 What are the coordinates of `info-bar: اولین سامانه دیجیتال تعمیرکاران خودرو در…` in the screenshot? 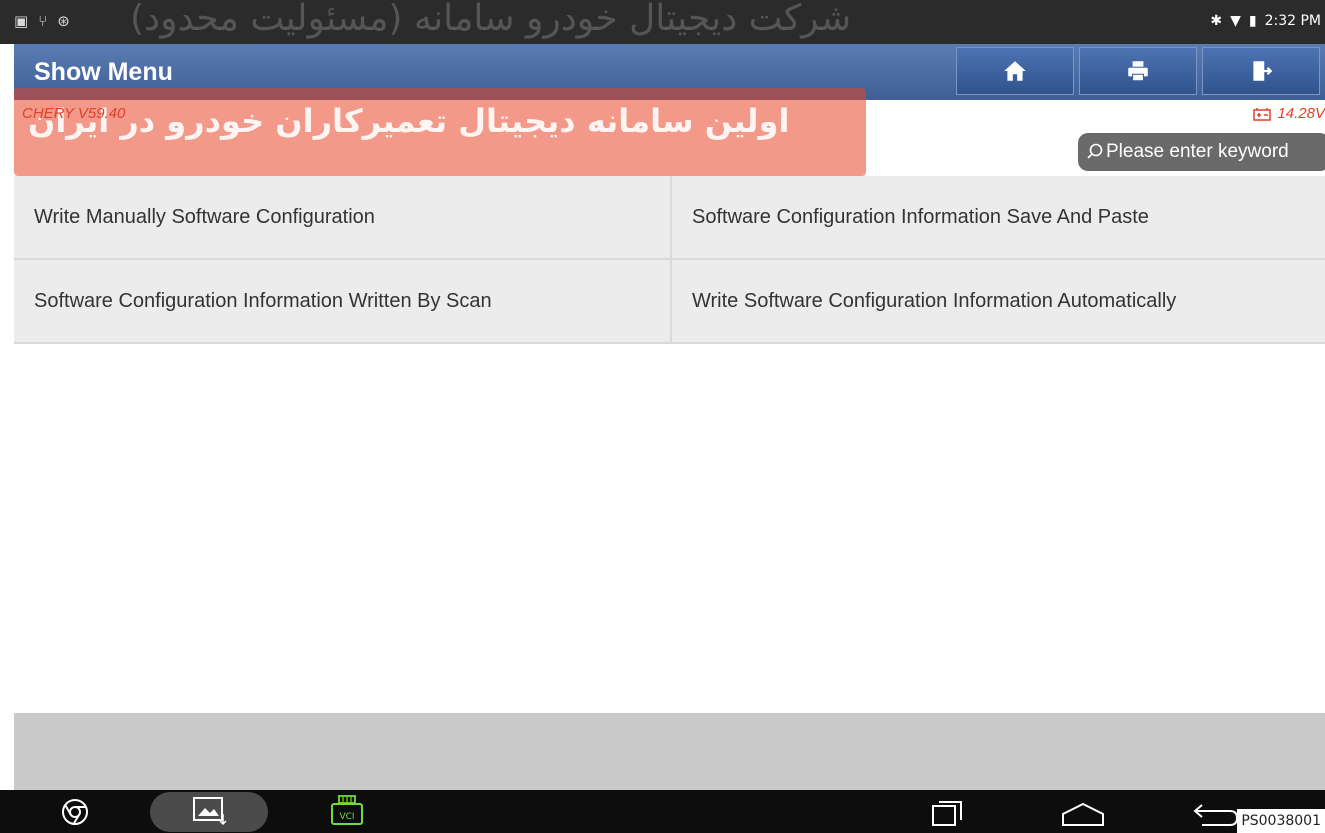 It's located at (669, 132).